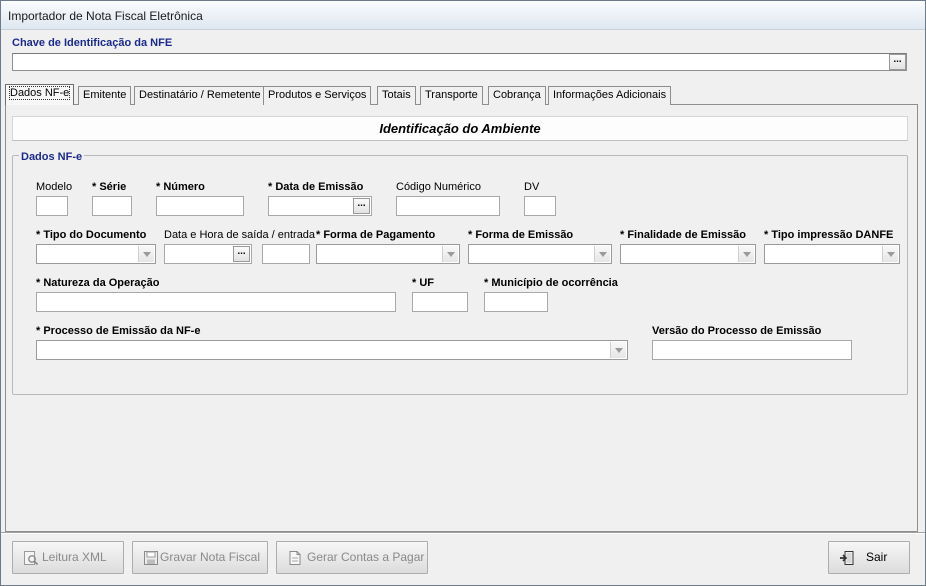 The image size is (926, 586). Describe the element at coordinates (832, 254) in the screenshot. I see `tipo-impressao-select` at that location.